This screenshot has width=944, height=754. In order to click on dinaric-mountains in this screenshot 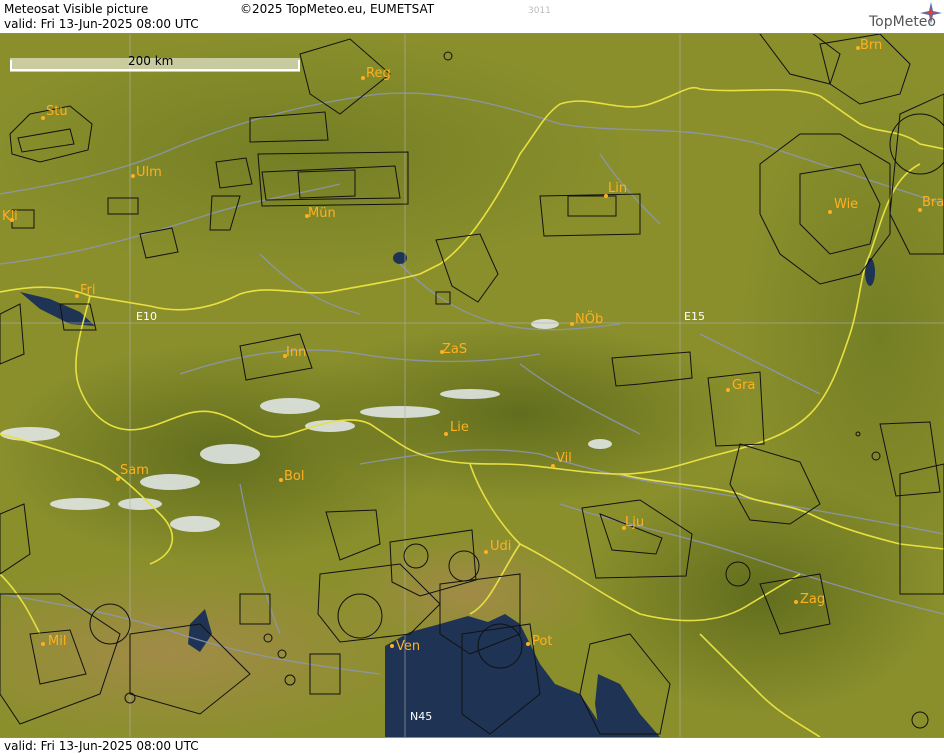, I will do `click(760, 594)`.